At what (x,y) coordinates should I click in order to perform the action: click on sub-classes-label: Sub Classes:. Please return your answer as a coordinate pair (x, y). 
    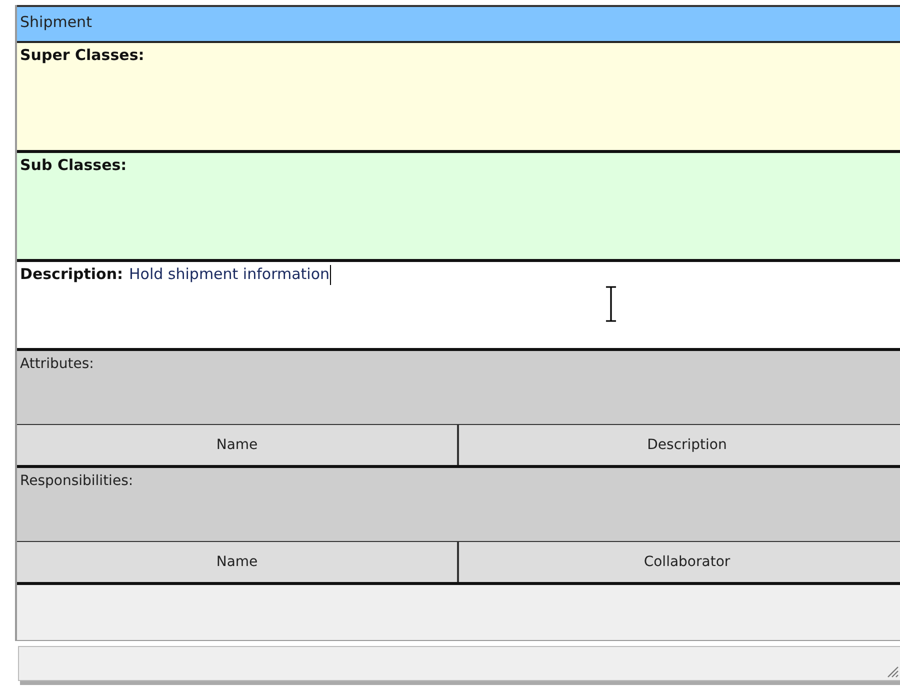
    Looking at the image, I should click on (73, 165).